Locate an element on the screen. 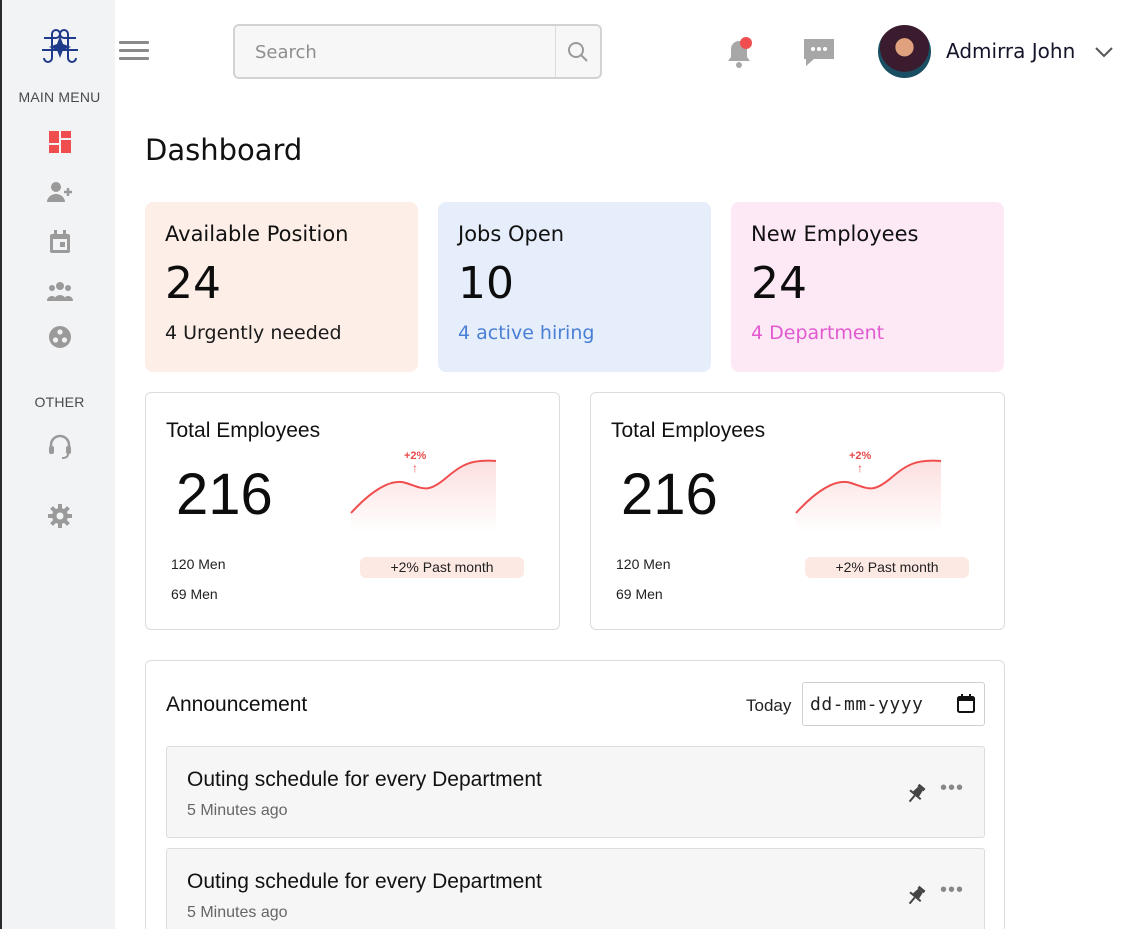 This screenshot has width=1127, height=929. sidebar-item-add-user is located at coordinates (60, 192).